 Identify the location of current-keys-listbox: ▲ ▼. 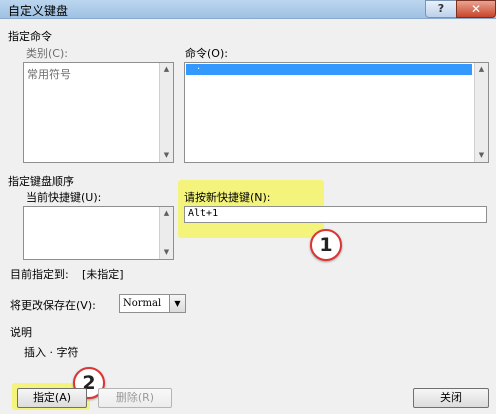
(98, 233).